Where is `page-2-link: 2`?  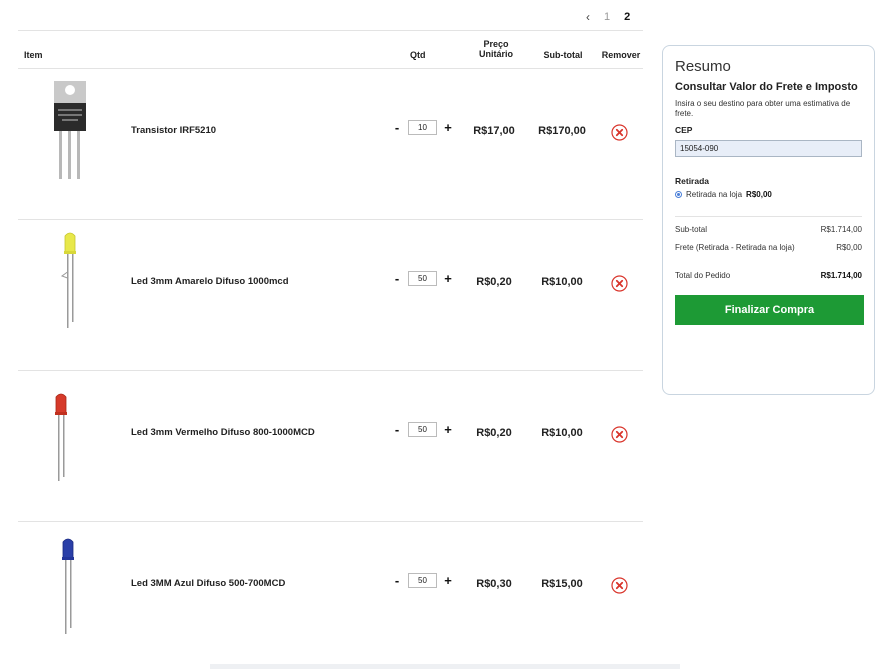 page-2-link: 2 is located at coordinates (627, 17).